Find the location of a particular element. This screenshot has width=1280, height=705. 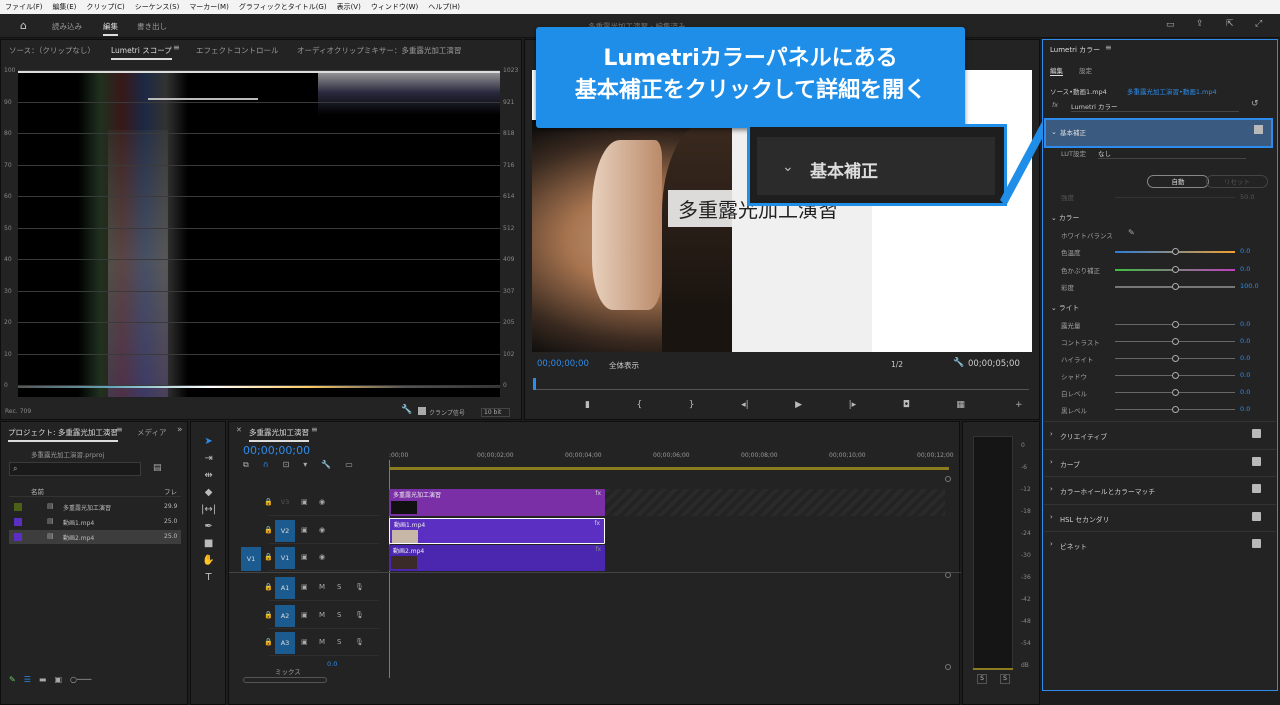

clip-v3: 多重露光加工演習 fx is located at coordinates (497, 502).